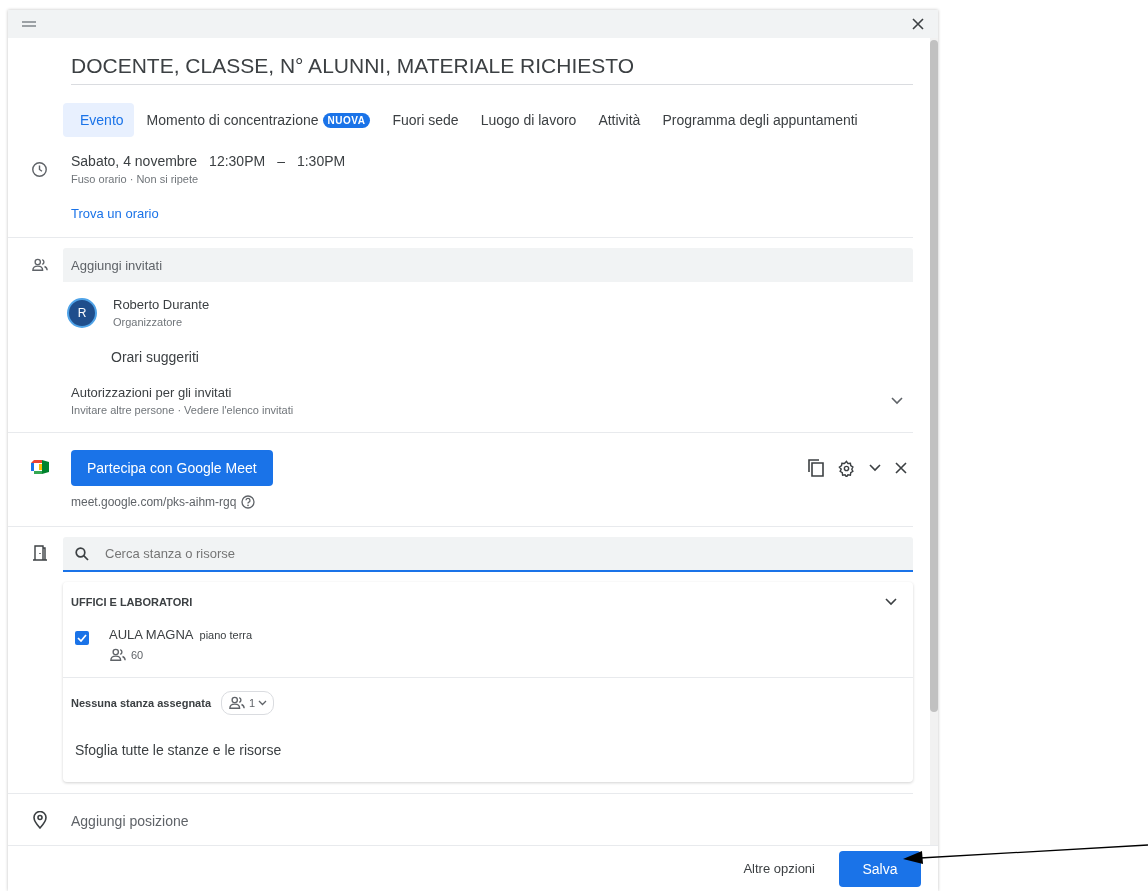 Image resolution: width=1148 pixels, height=891 pixels. I want to click on new-badge: NUOVA, so click(346, 120).